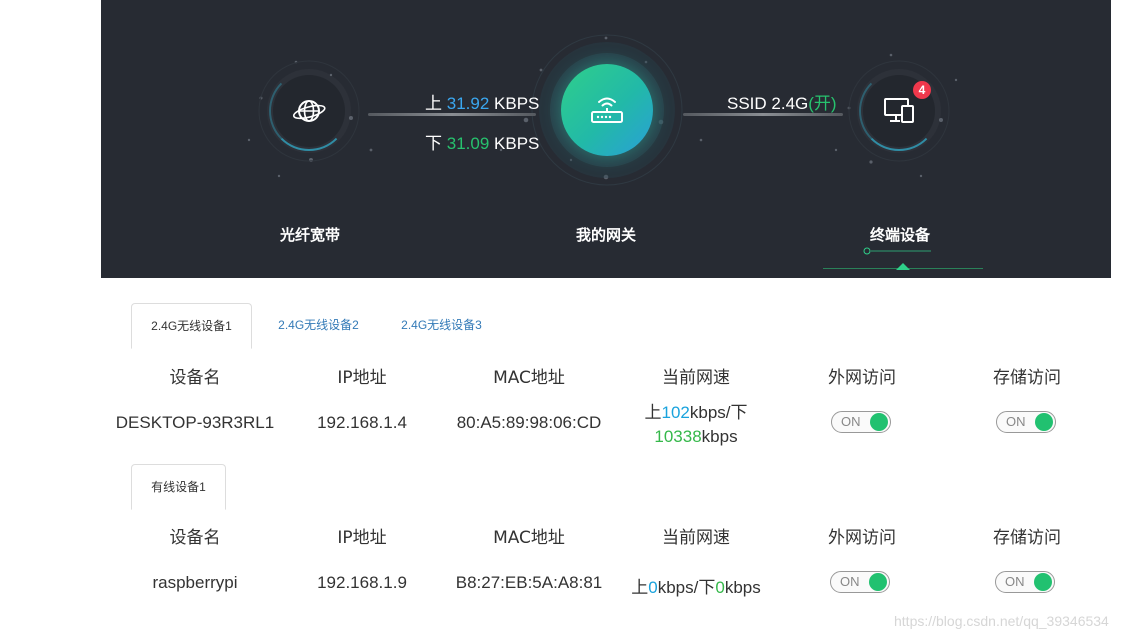 The height and width of the screenshot is (641, 1147). I want to click on download-speed: 下 31.09 KBPS, so click(482, 141).